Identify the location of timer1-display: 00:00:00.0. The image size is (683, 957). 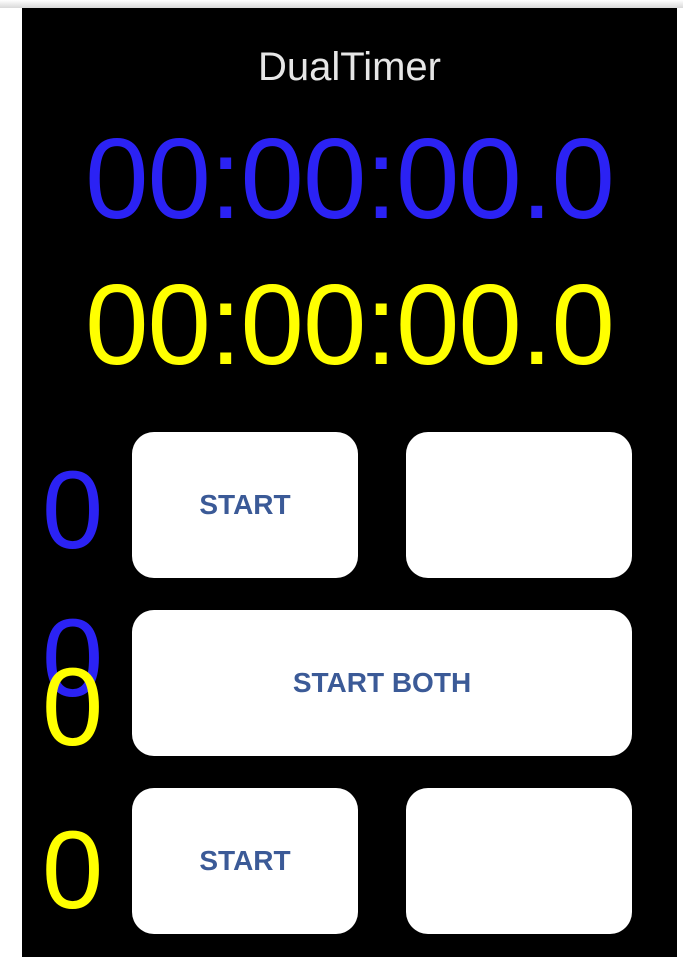
(350, 179).